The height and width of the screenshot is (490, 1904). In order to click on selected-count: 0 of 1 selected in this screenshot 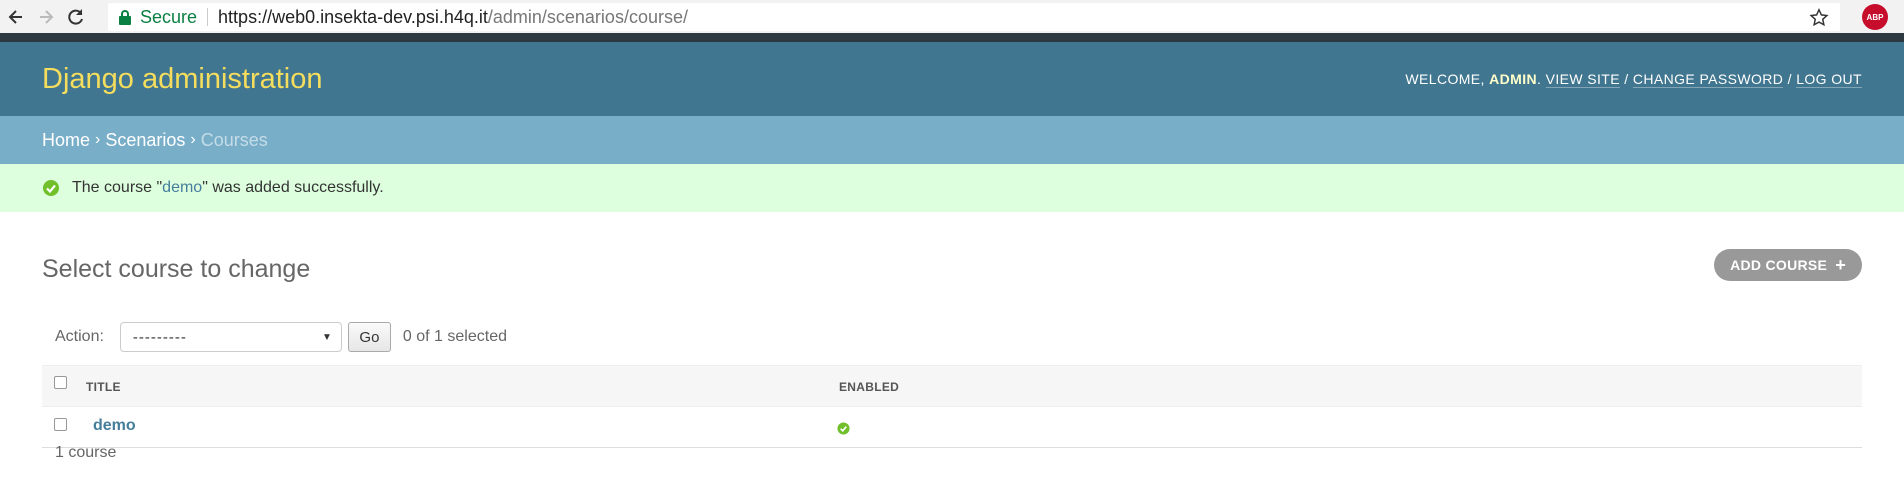, I will do `click(454, 336)`.